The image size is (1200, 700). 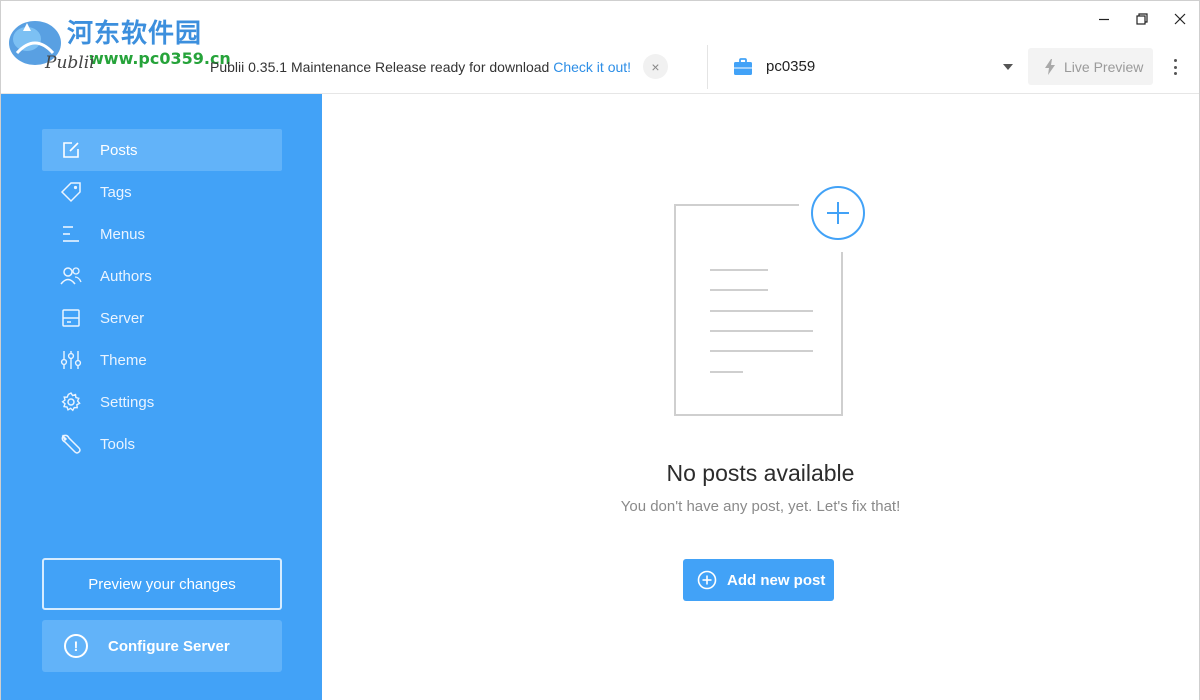 What do you see at coordinates (71, 318) in the screenshot?
I see `server-icon` at bounding box center [71, 318].